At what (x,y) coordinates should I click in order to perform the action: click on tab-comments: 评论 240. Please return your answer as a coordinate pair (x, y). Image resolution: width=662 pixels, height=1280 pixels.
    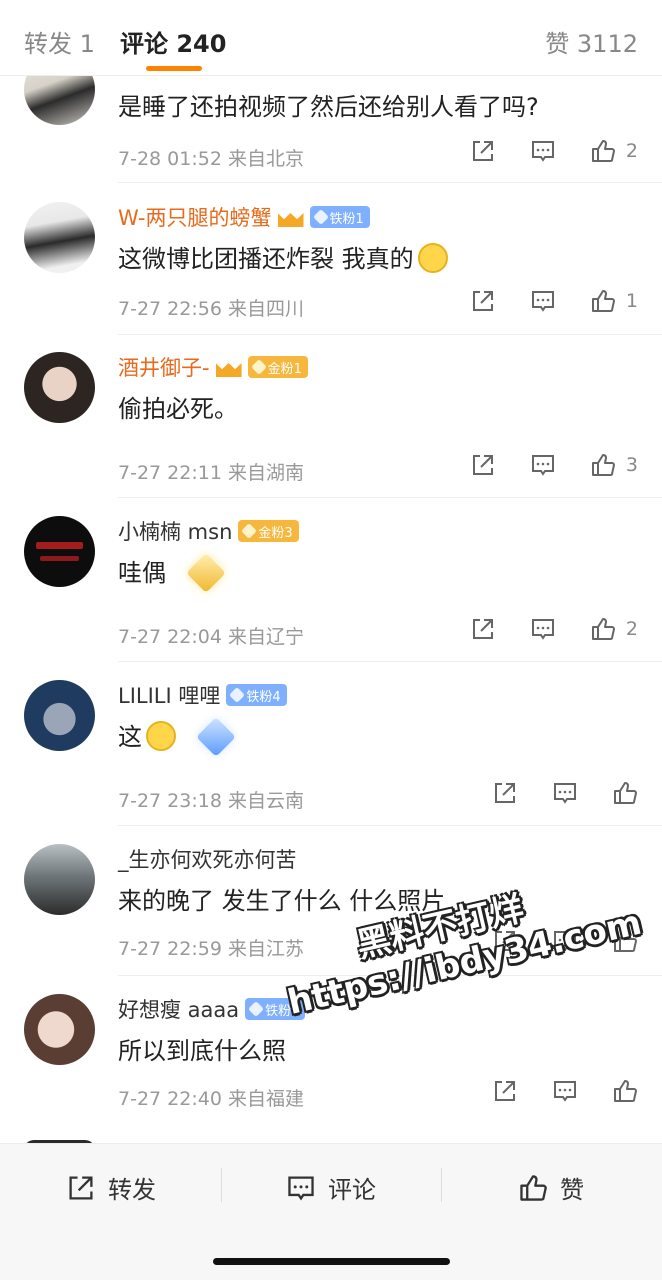
    Looking at the image, I should click on (173, 41).